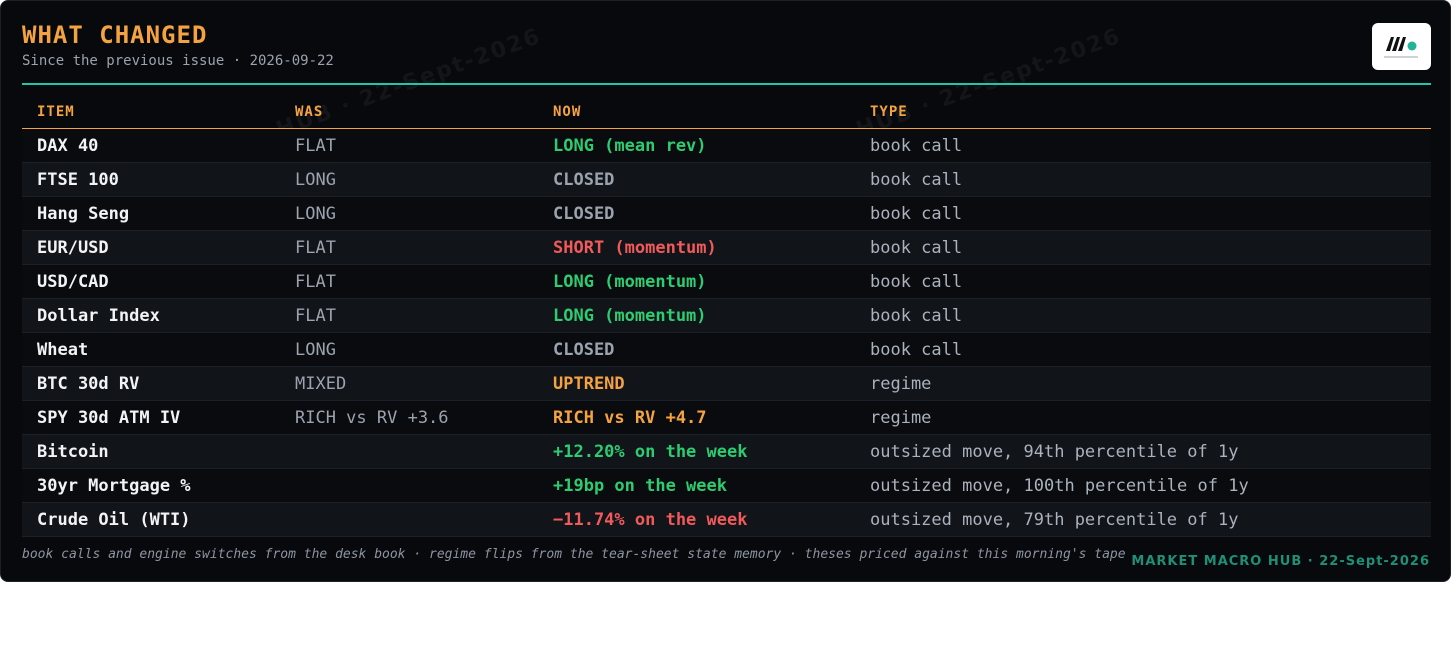  I want to click on table-row: EUR/USD FLAT SHORT (momentum) book call, so click(726, 247).